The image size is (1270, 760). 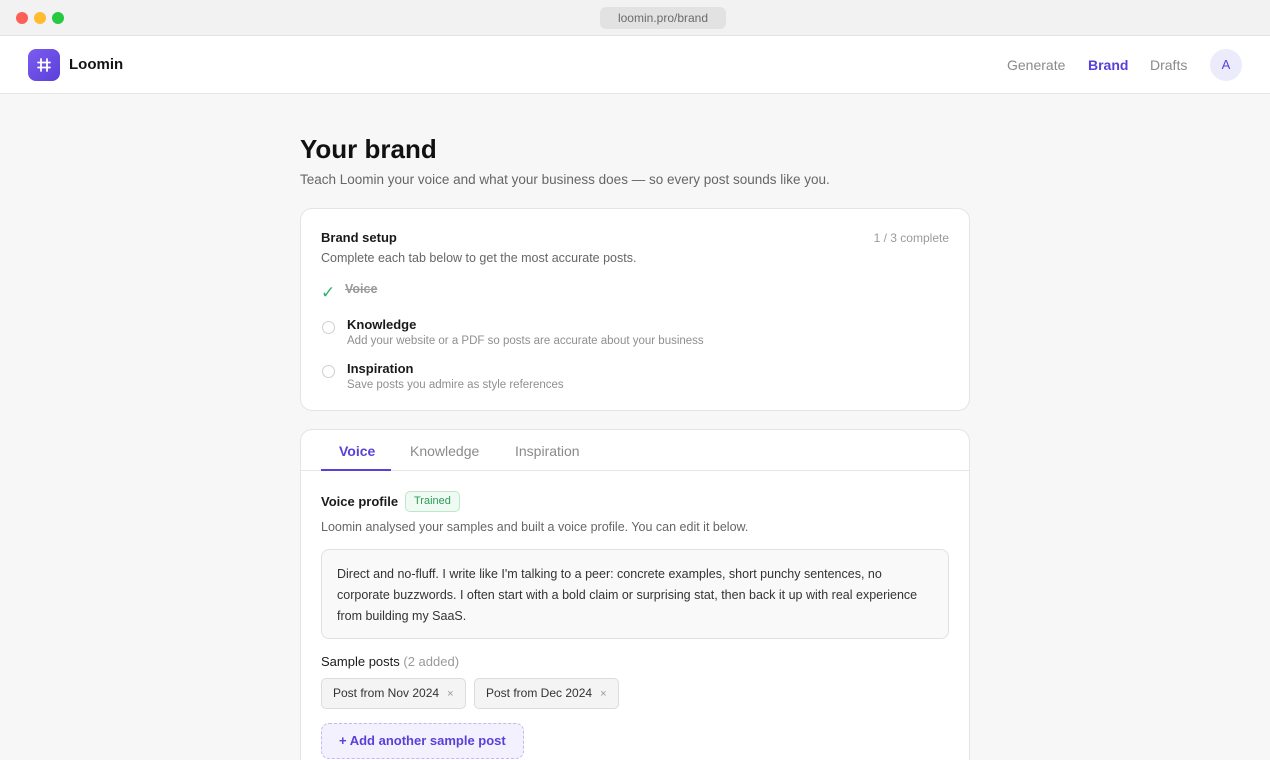 I want to click on step-knowledge-radio-icon, so click(x=328, y=327).